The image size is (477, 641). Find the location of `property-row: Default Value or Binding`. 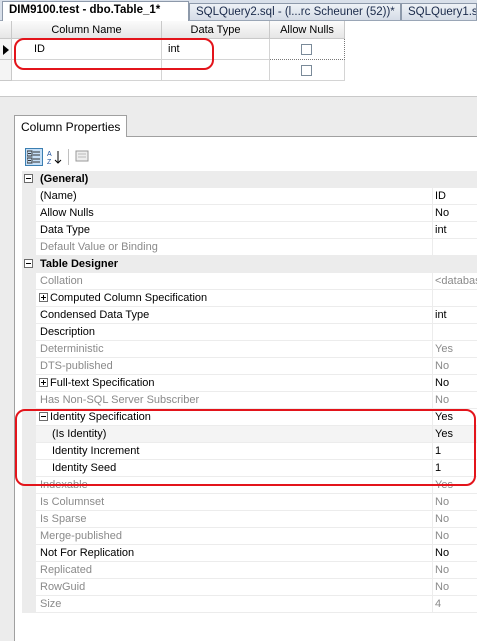

property-row: Default Value or Binding is located at coordinates (249, 247).